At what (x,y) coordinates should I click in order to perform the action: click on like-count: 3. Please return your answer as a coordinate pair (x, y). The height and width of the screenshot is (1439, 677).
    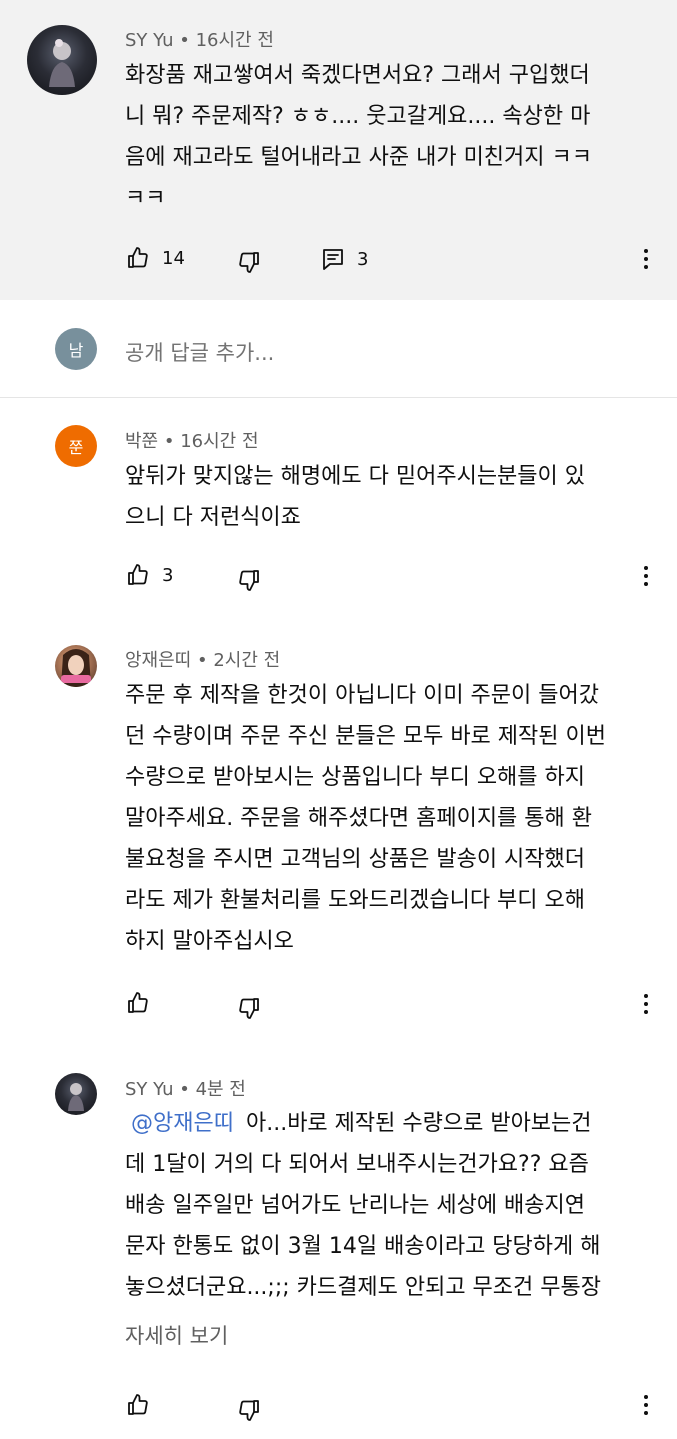
    Looking at the image, I should click on (168, 575).